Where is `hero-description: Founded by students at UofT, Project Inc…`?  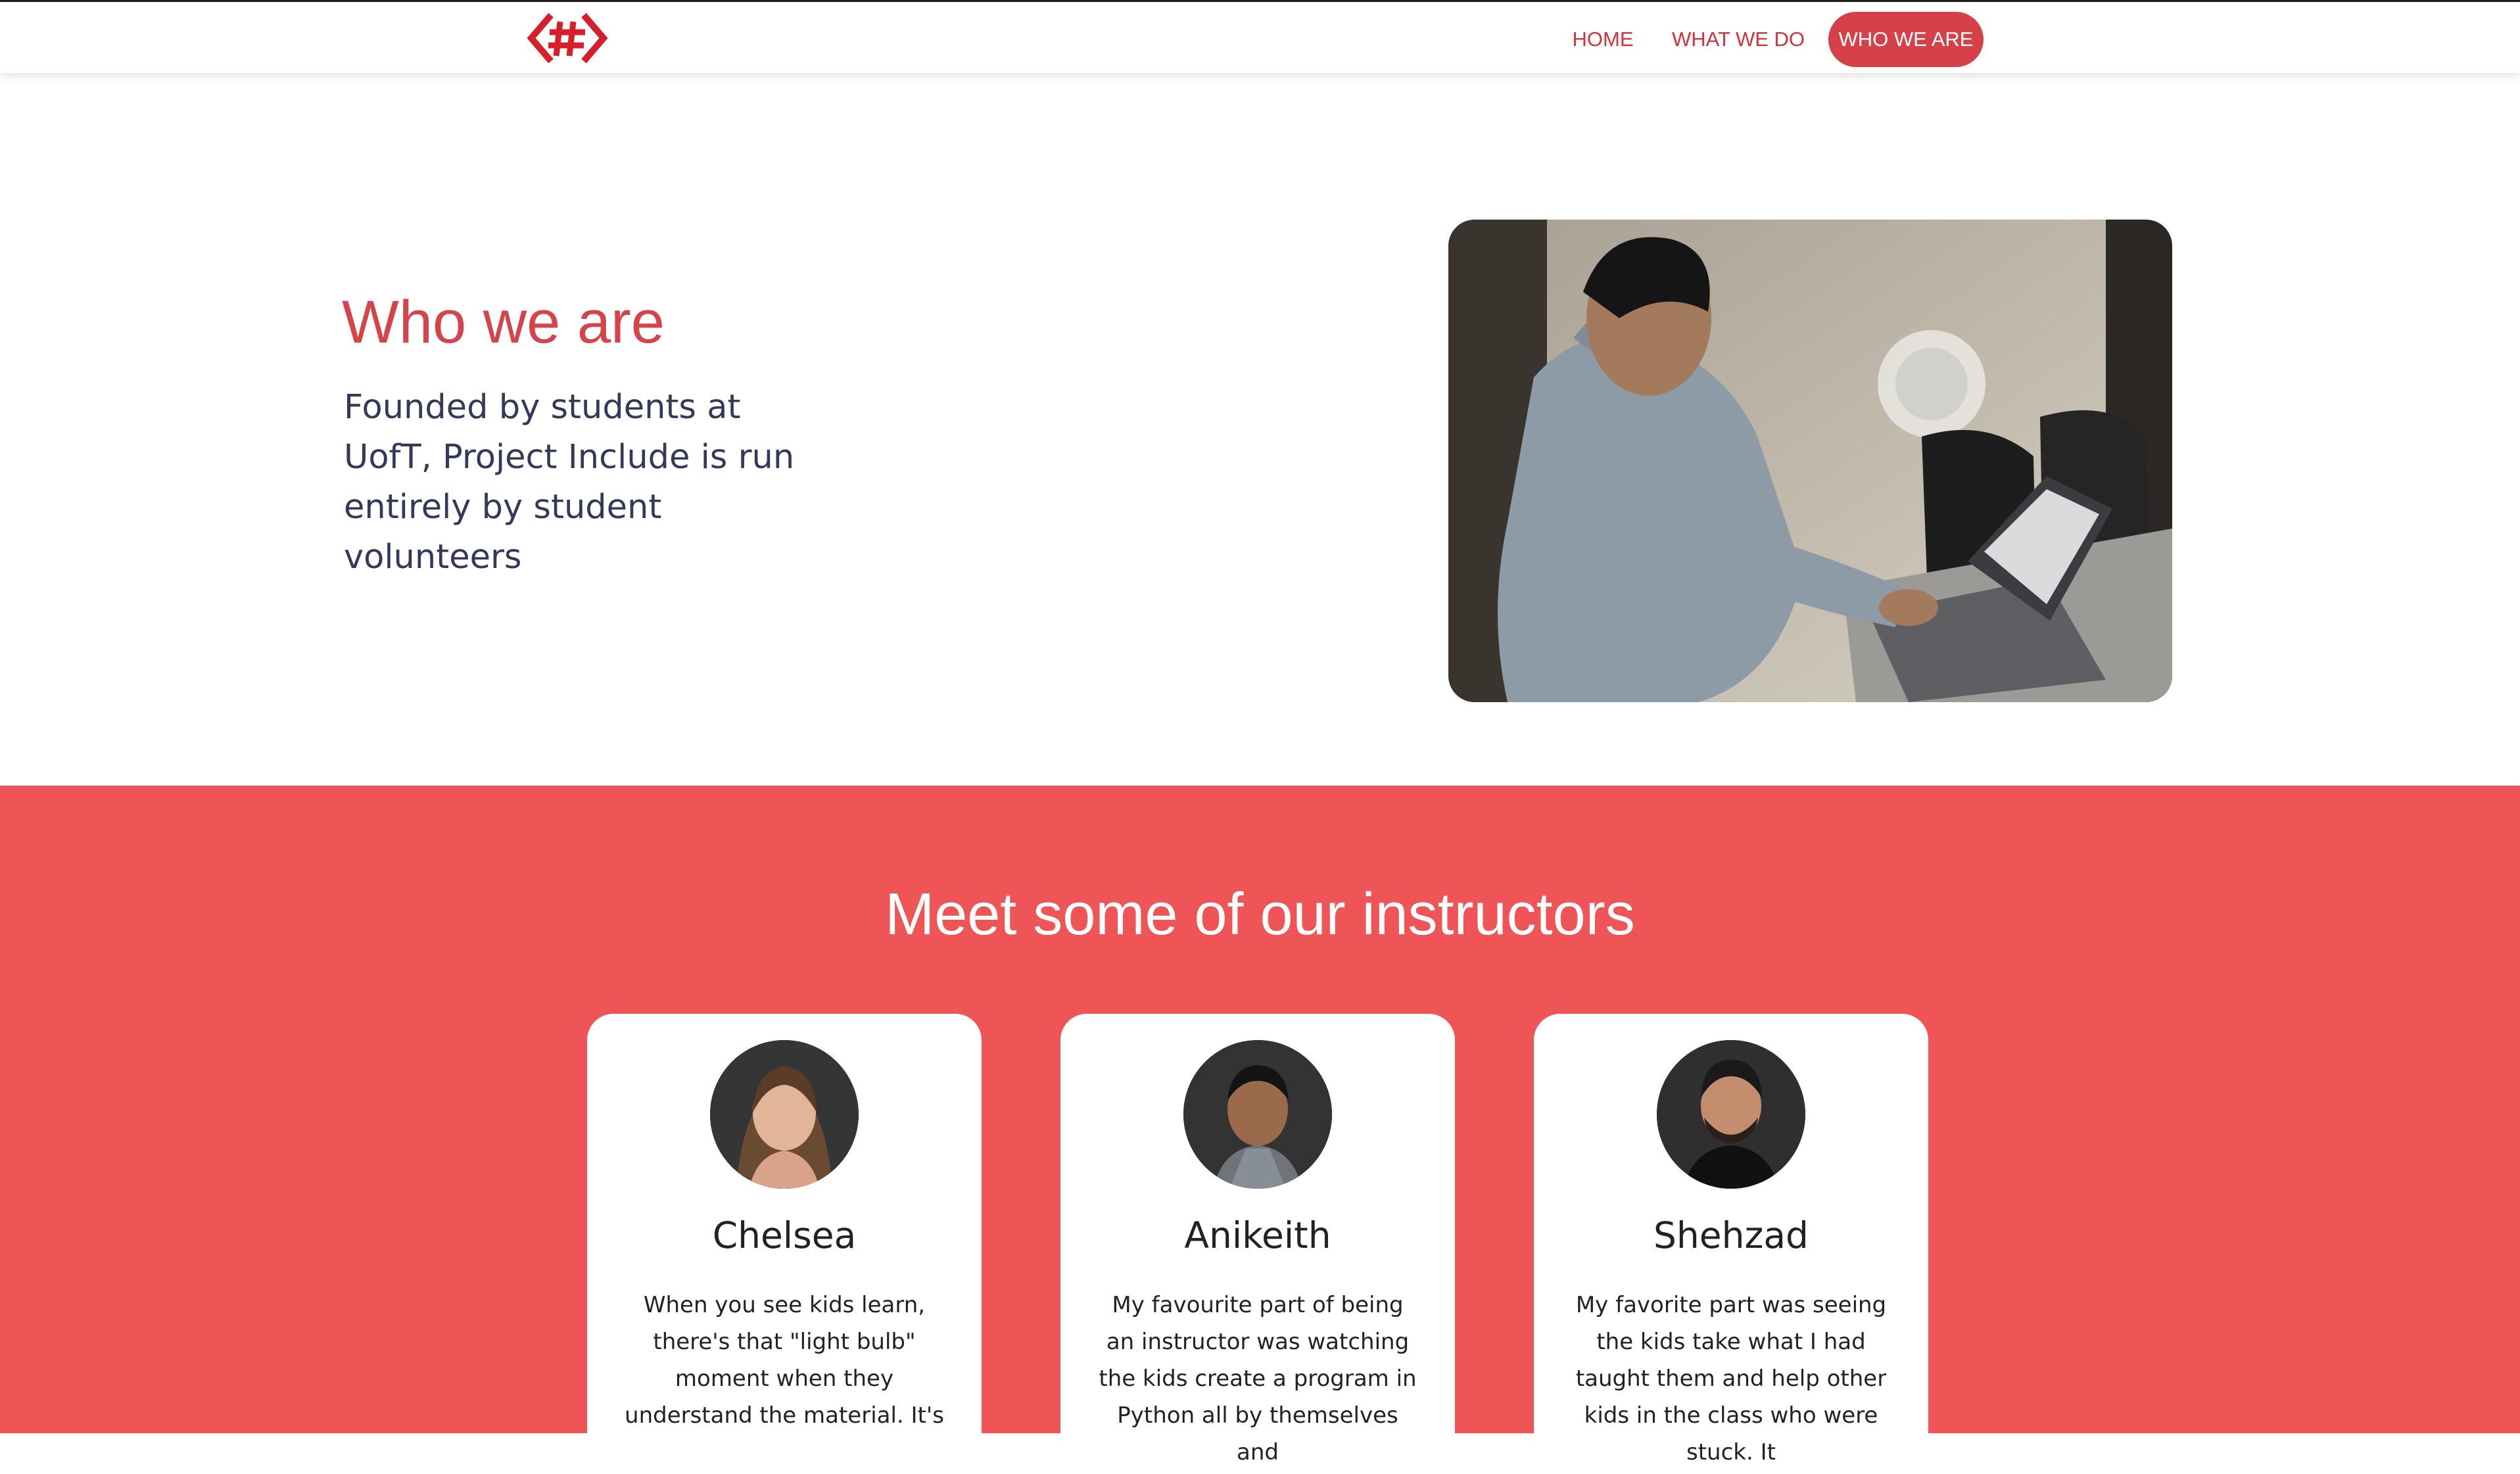
hero-description: Founded by students at UofT, Project Inc… is located at coordinates (569, 482).